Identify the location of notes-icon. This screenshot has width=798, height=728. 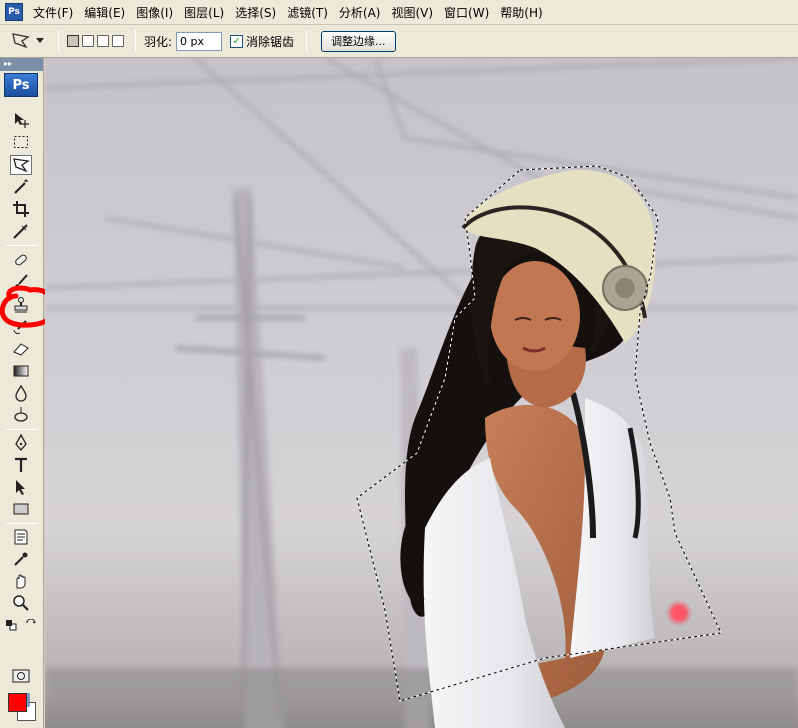
(21, 537).